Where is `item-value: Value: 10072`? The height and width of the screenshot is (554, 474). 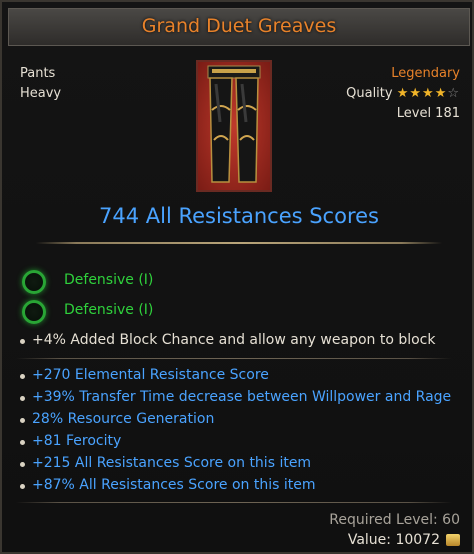 item-value: Value: 10072 is located at coordinates (404, 540).